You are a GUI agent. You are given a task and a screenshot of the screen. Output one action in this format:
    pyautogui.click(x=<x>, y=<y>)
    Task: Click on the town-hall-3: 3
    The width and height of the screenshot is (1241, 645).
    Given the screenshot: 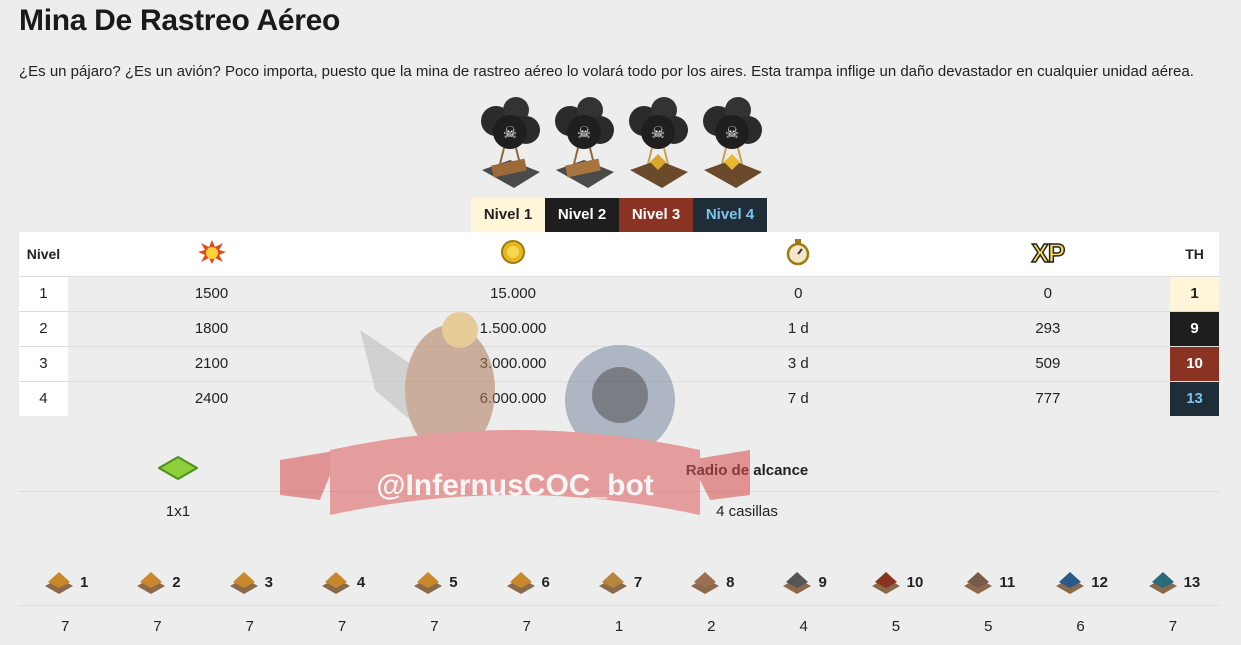 What is the action you would take?
    pyautogui.click(x=250, y=583)
    